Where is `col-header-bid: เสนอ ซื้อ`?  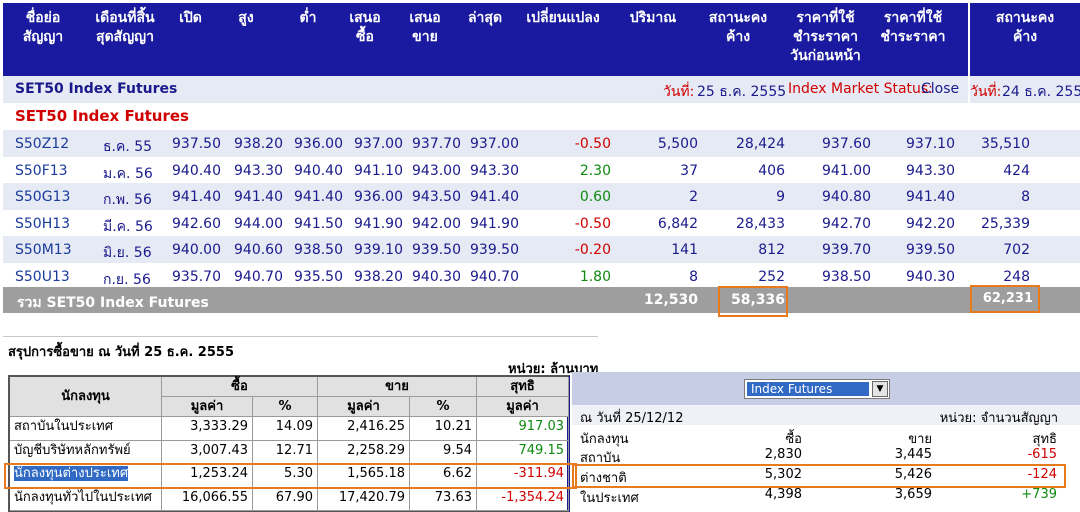 col-header-bid: เสนอ ซื้อ is located at coordinates (365, 27).